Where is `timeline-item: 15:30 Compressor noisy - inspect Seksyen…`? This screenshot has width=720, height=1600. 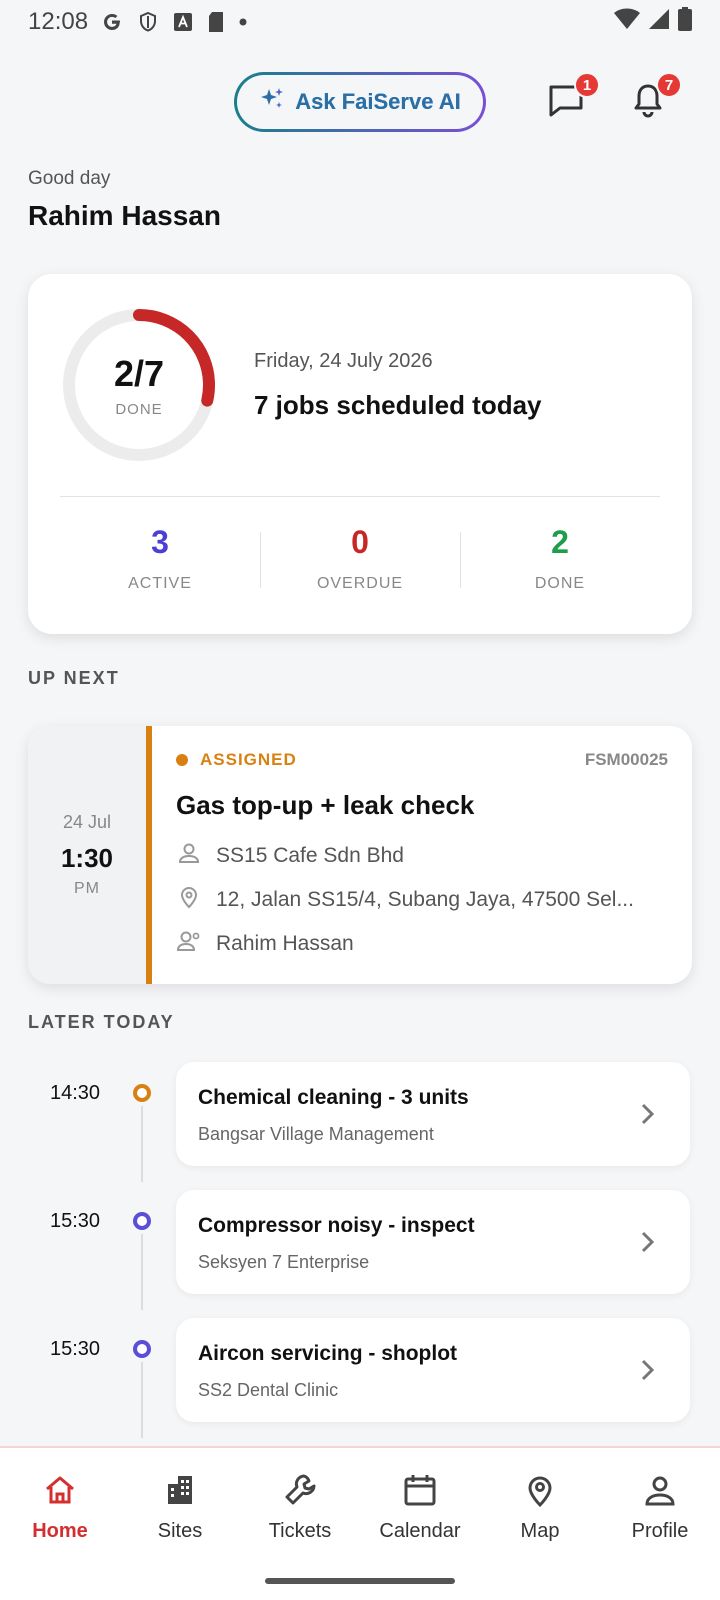 timeline-item: 15:30 Compressor noisy - inspect Seksyen… is located at coordinates (360, 1250).